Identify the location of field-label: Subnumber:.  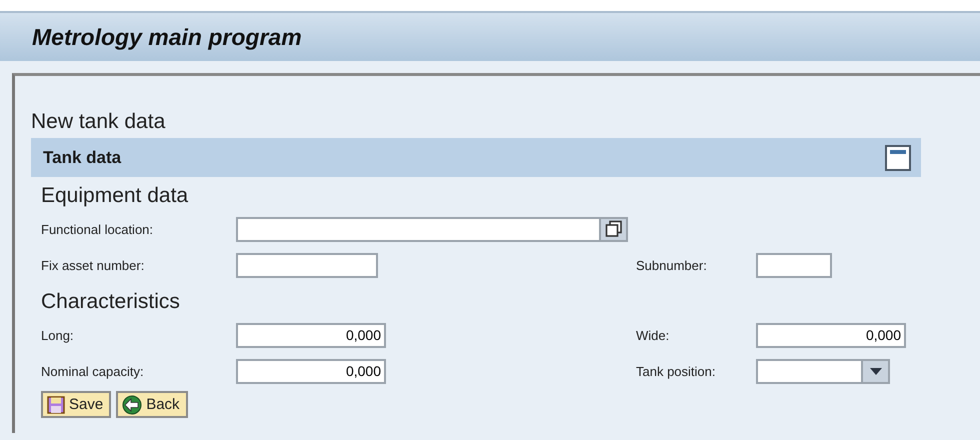
(672, 265).